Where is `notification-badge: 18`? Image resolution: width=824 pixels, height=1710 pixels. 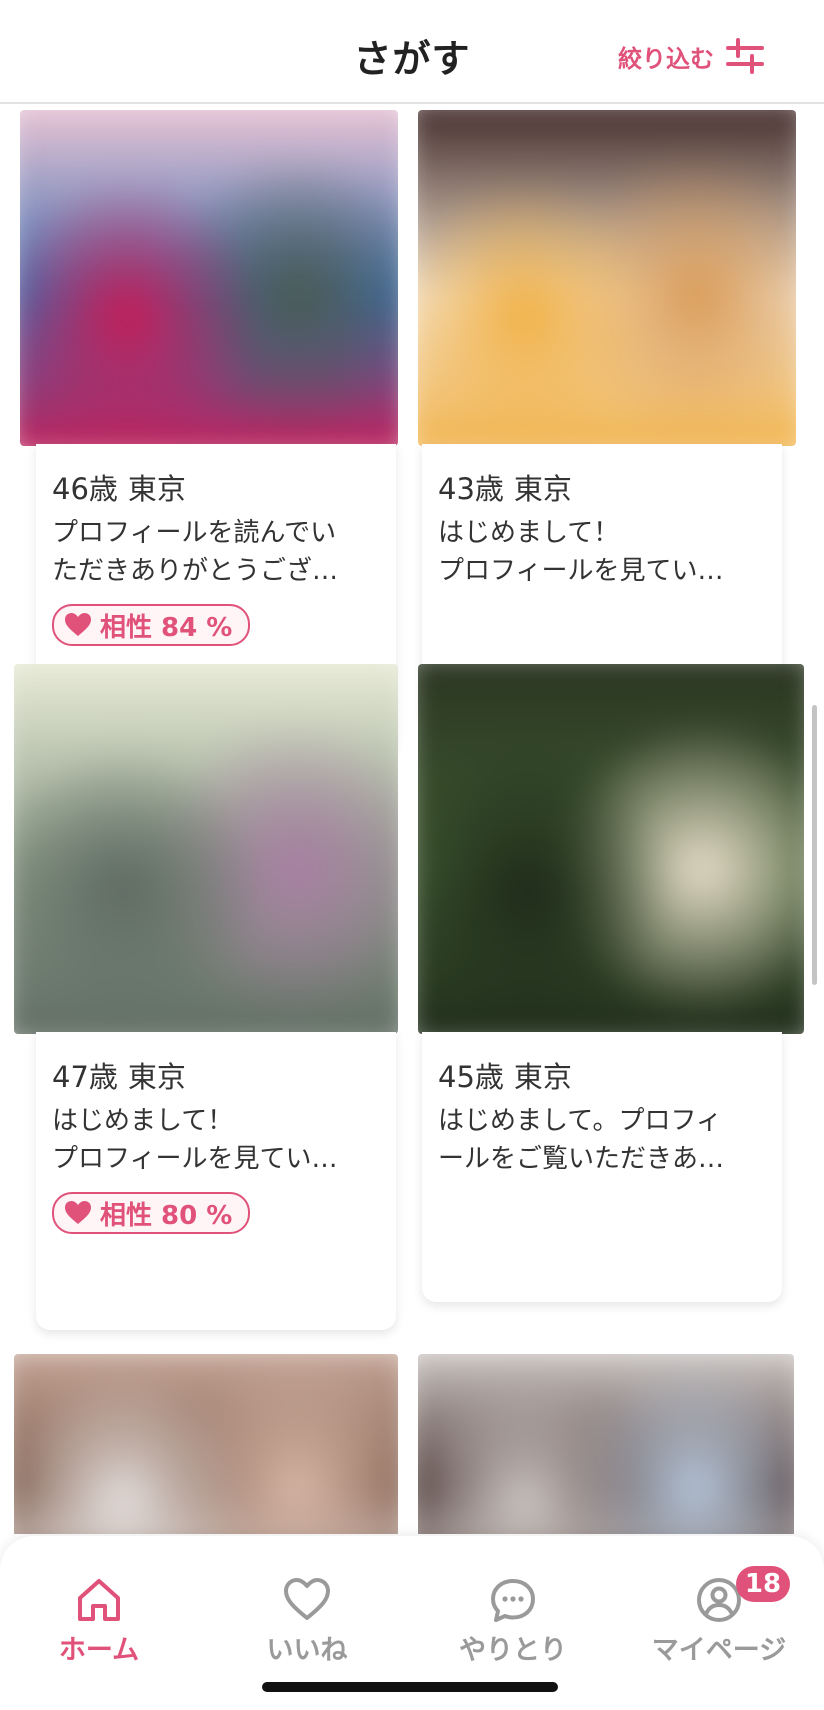 notification-badge: 18 is located at coordinates (763, 1584).